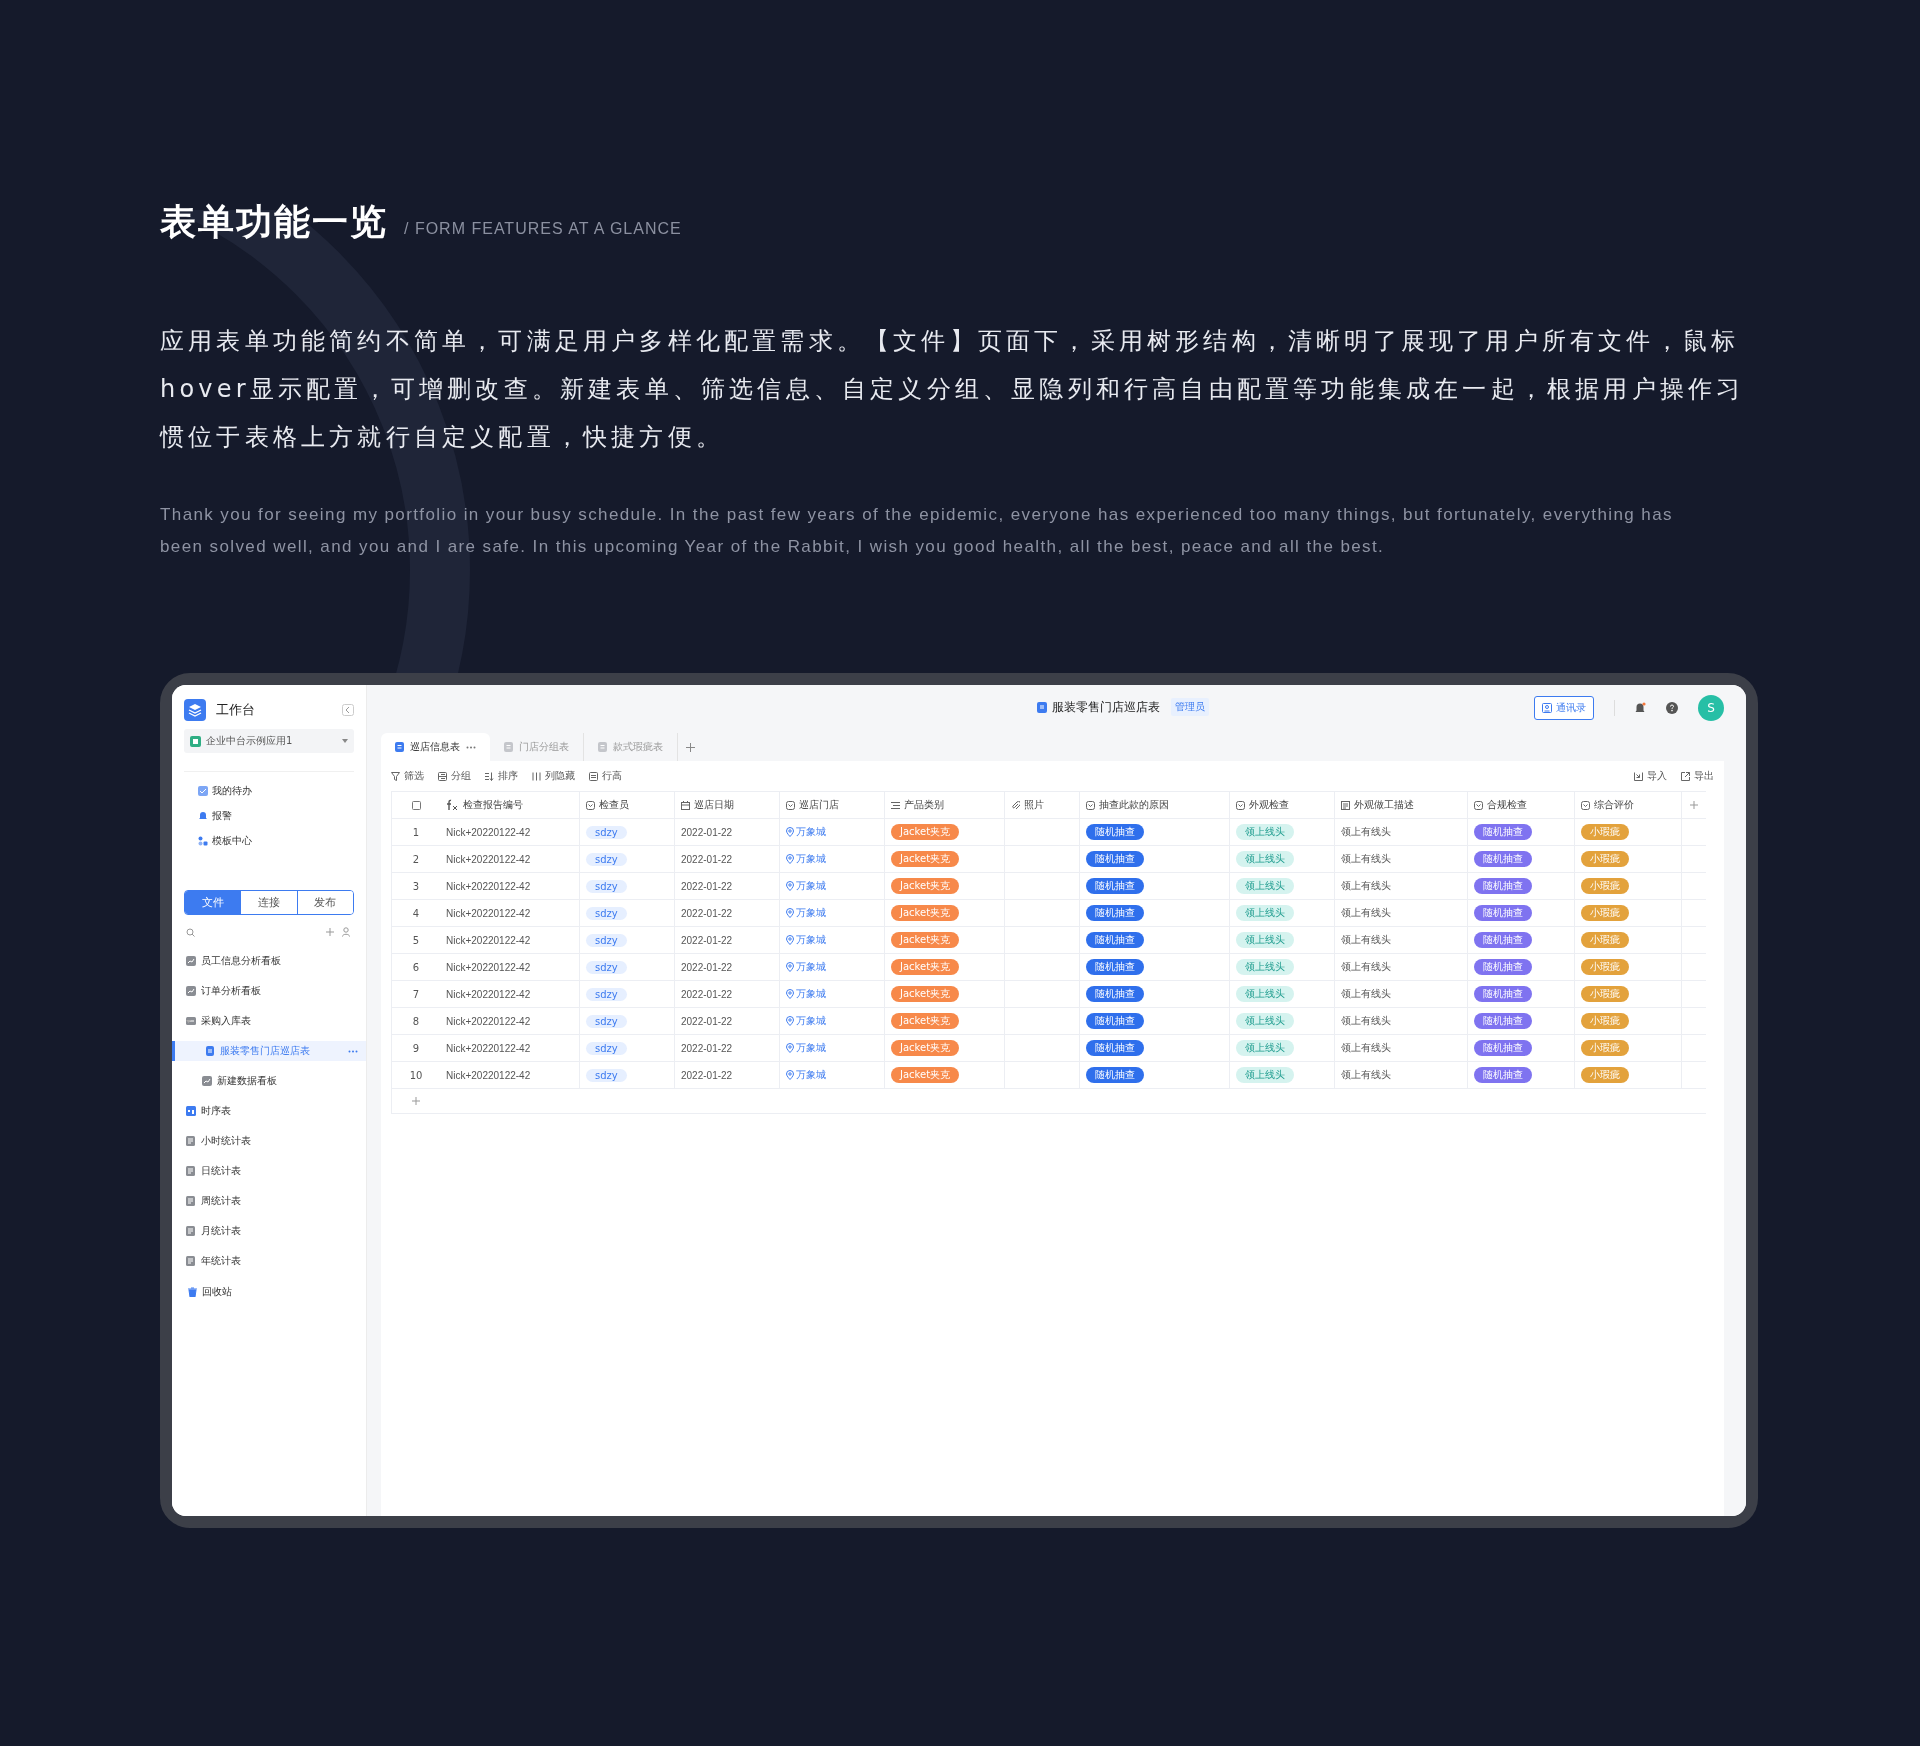  What do you see at coordinates (510, 805) in the screenshot?
I see `column-header: 检查报告编号` at bounding box center [510, 805].